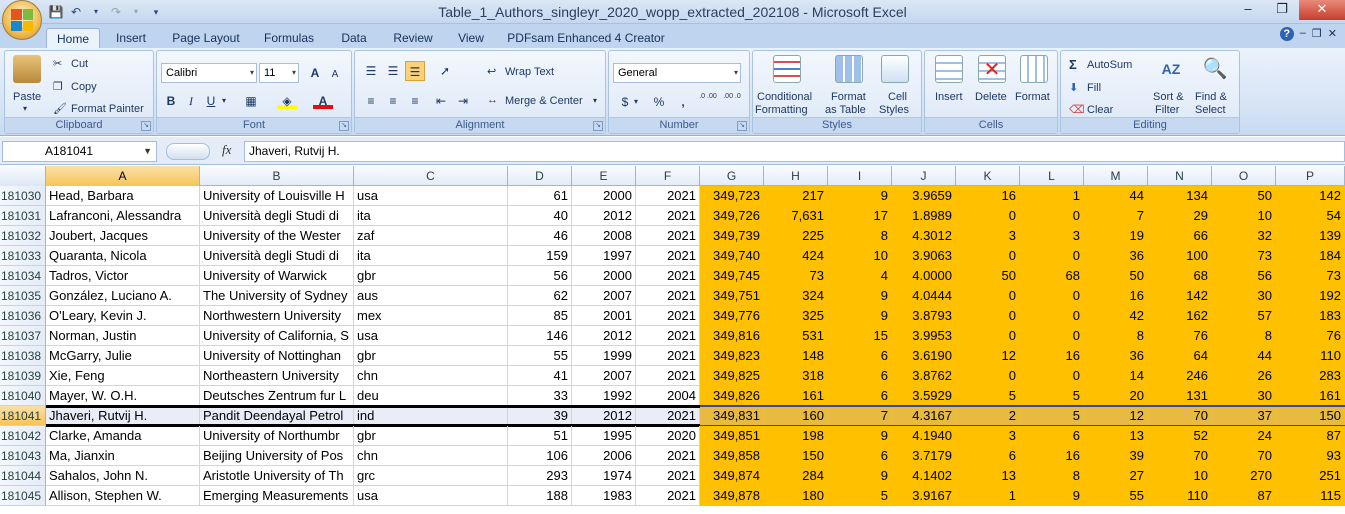  Describe the element at coordinates (371, 101) in the screenshot. I see `align-left-icon: ≡` at that location.